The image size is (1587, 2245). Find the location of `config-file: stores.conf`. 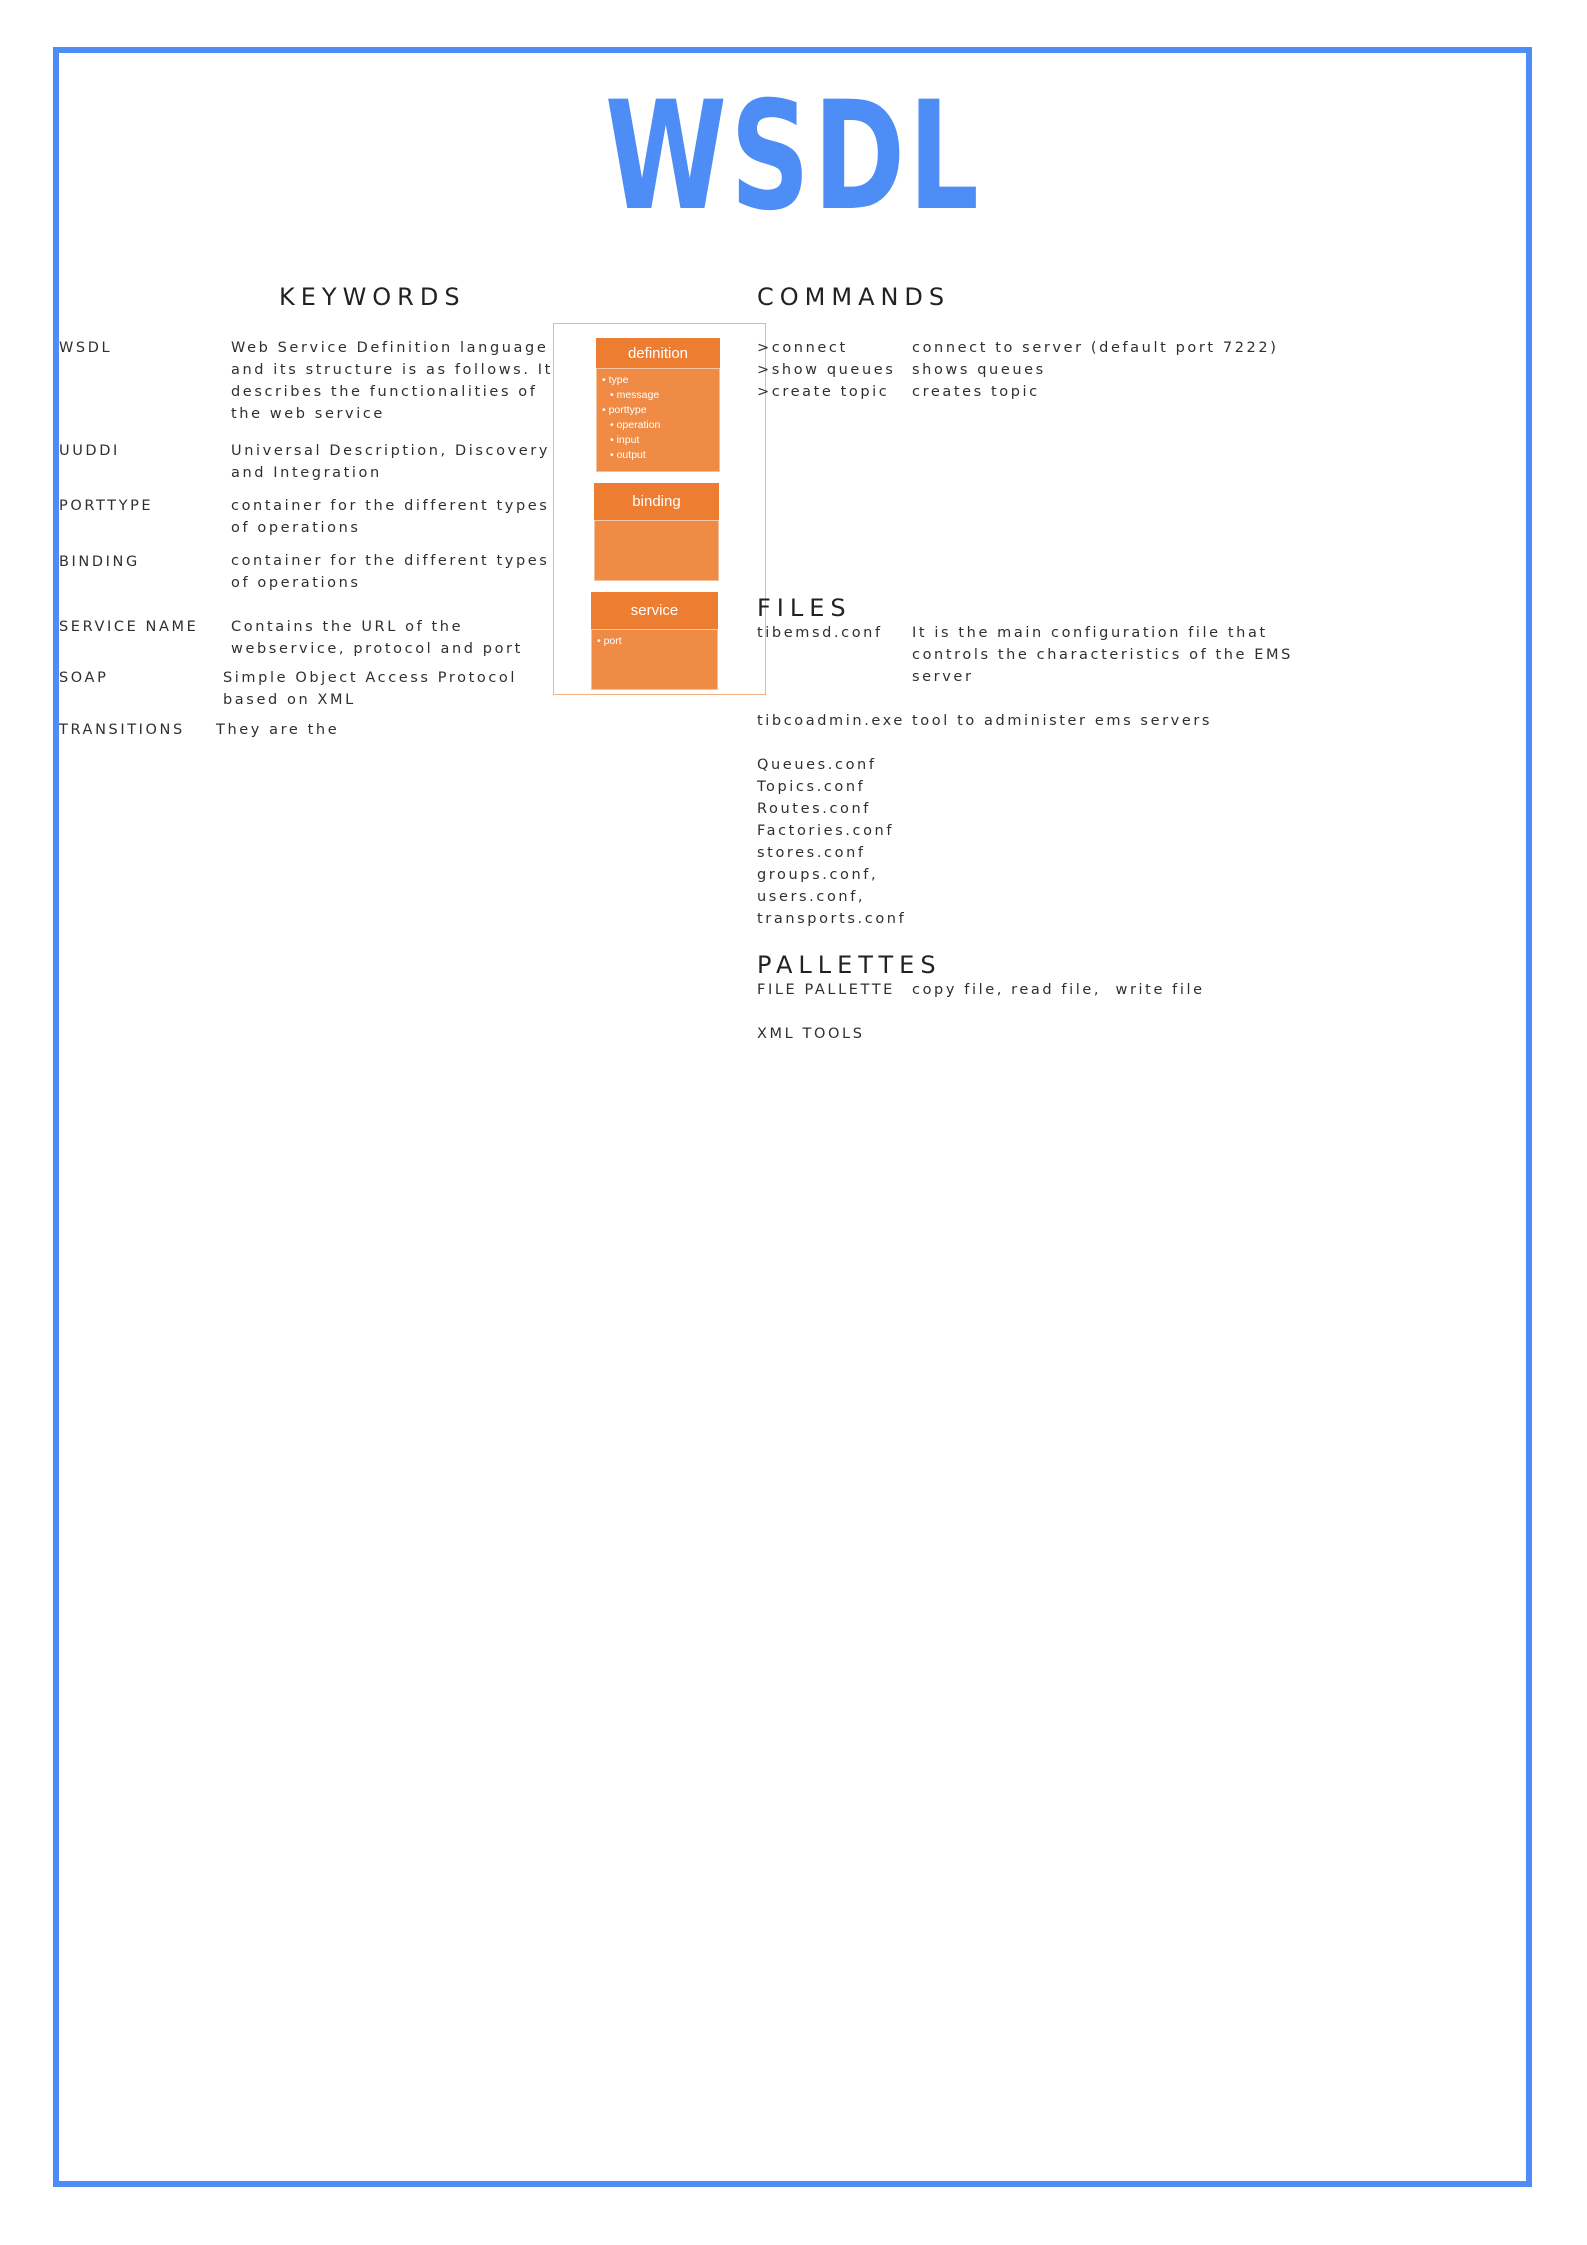

config-file: stores.conf is located at coordinates (811, 853).